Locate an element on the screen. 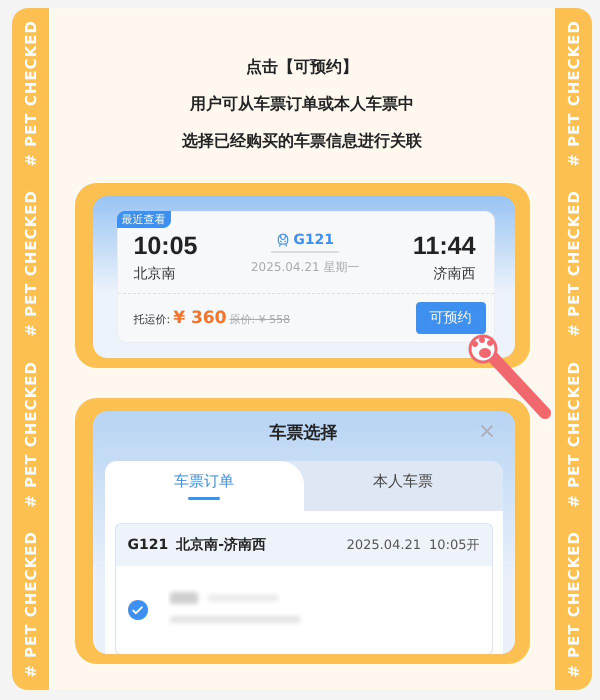  tab: 本人车票 is located at coordinates (403, 486).